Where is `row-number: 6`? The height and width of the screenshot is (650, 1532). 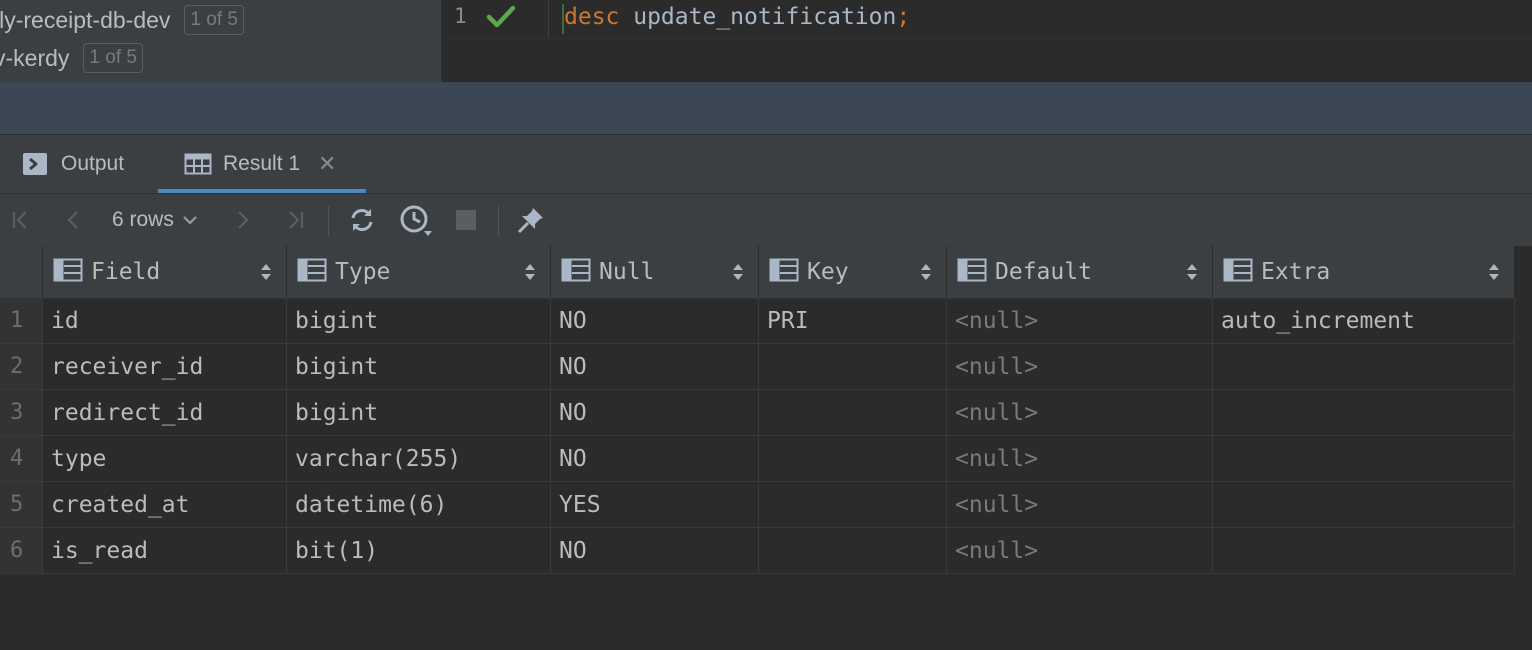
row-number: 6 is located at coordinates (21, 550).